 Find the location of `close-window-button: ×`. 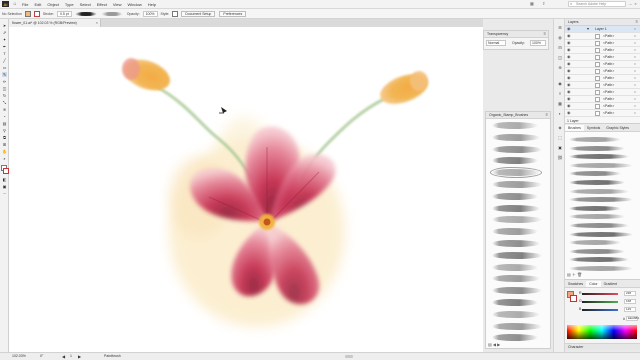

close-window-button: × is located at coordinates (635, 4).